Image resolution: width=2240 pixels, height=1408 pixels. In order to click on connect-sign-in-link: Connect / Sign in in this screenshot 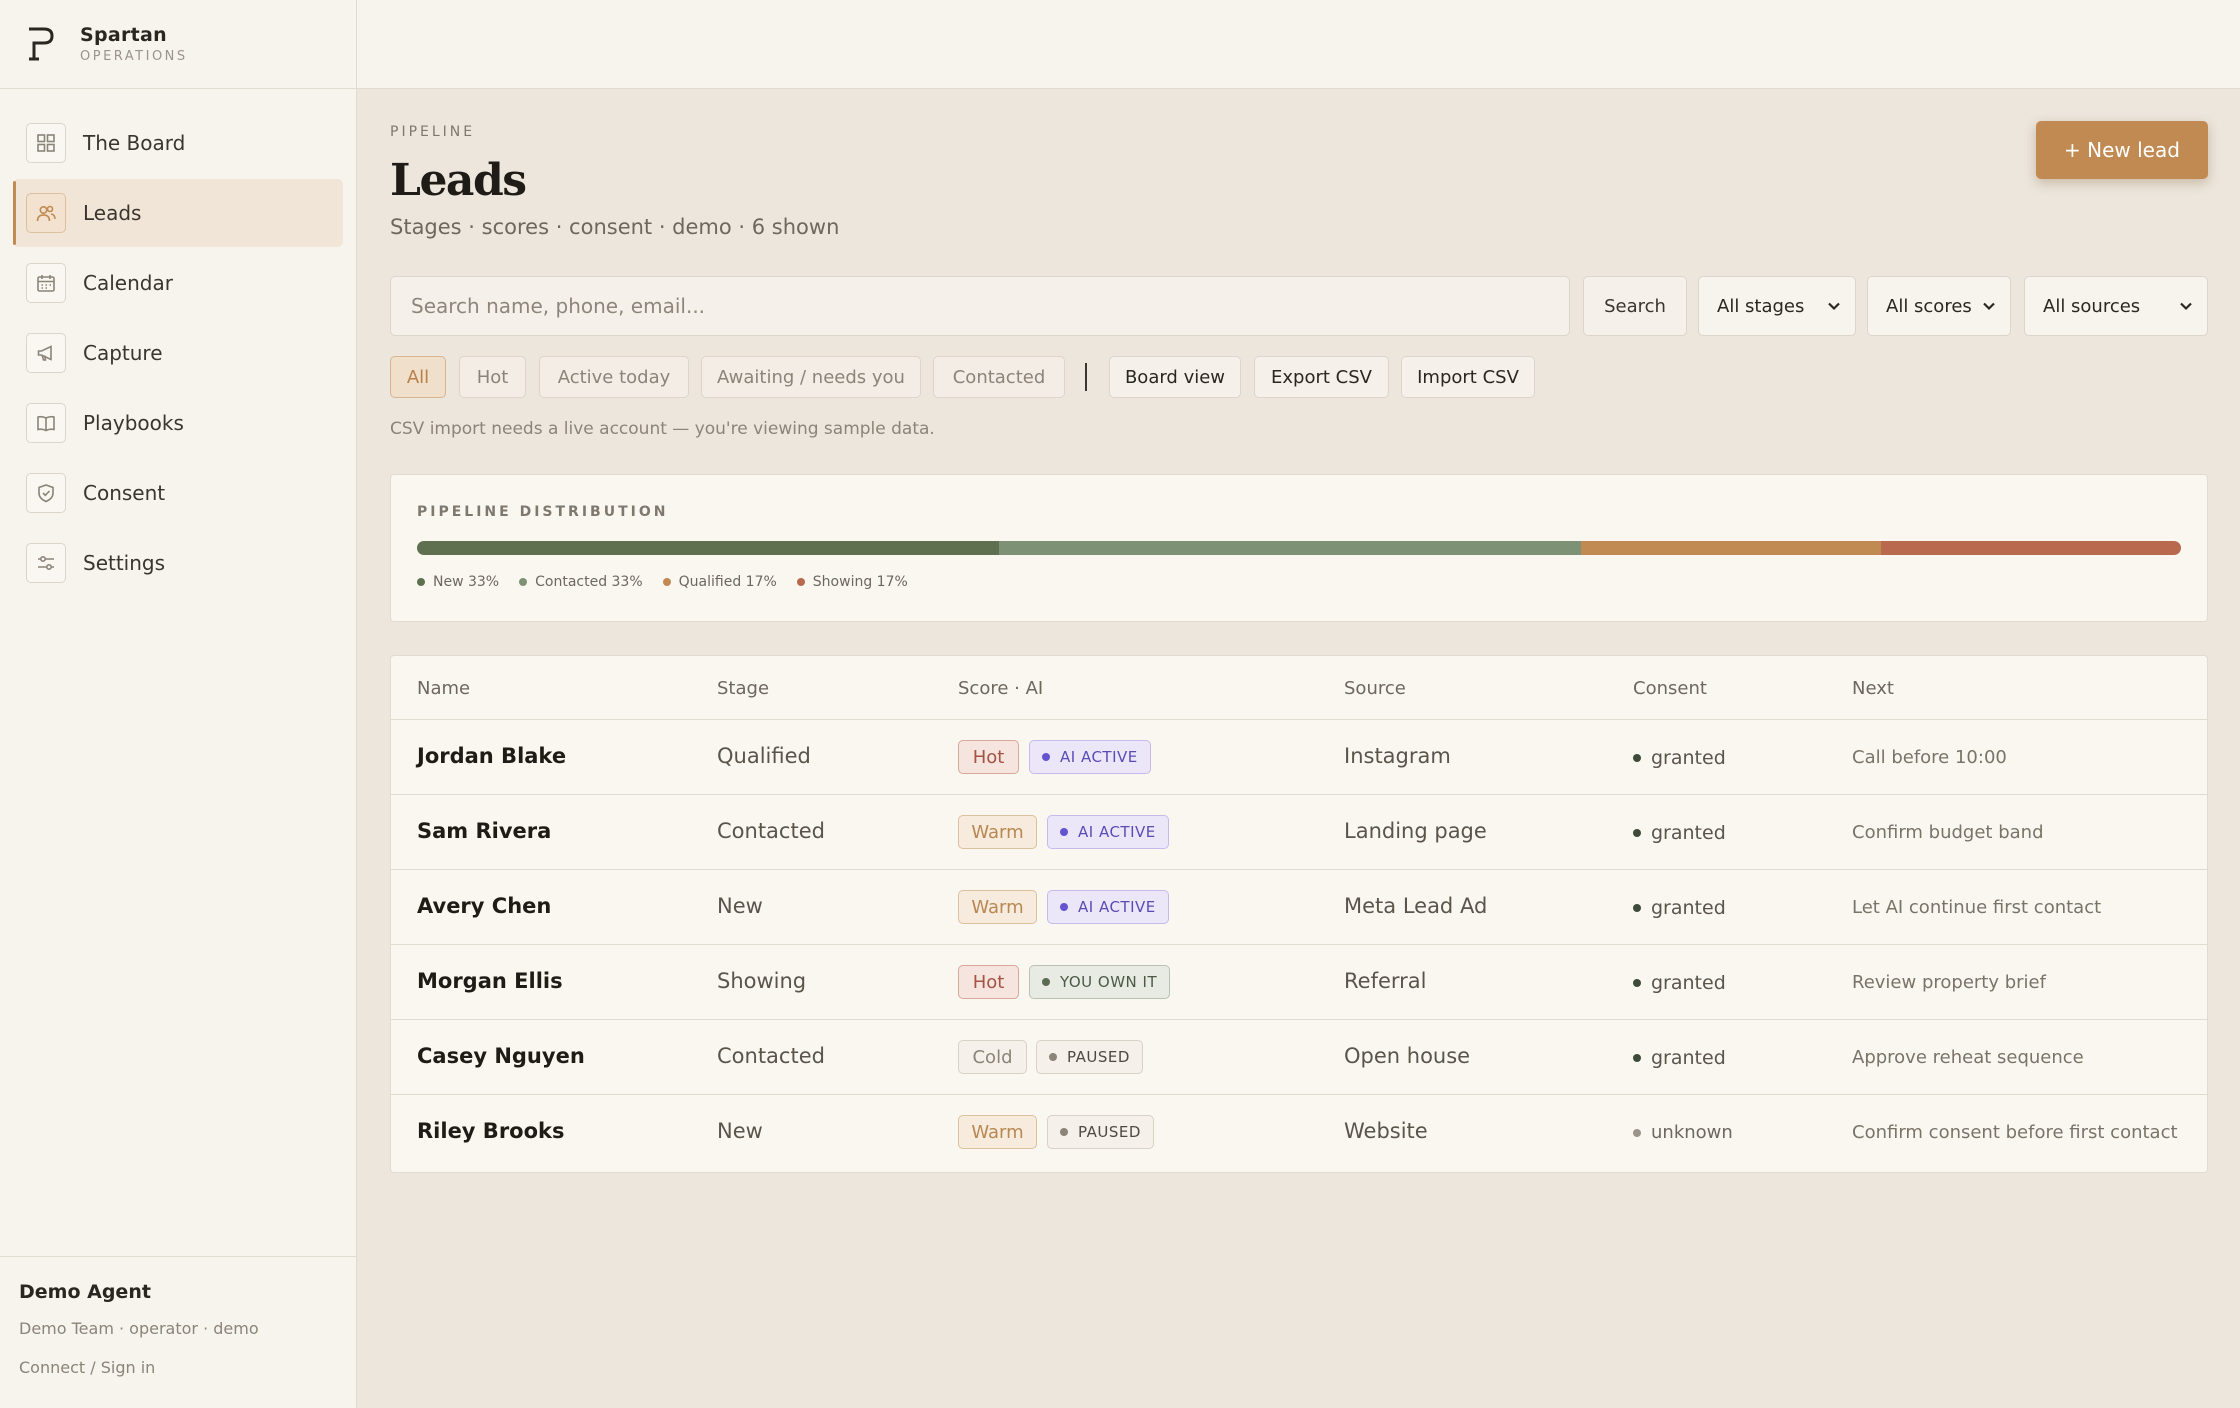, I will do `click(178, 1367)`.